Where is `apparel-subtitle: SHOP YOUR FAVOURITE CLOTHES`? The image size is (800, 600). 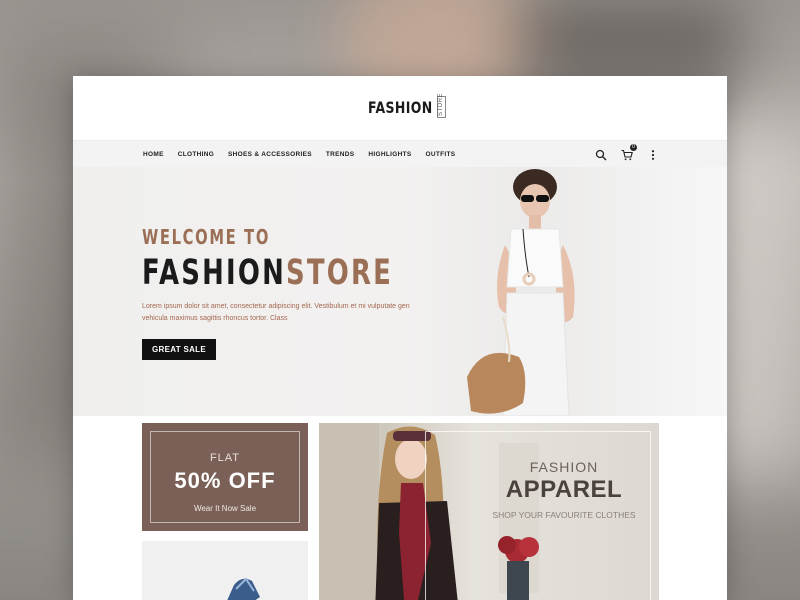
apparel-subtitle: SHOP YOUR FAVOURITE CLOTHES is located at coordinates (564, 515).